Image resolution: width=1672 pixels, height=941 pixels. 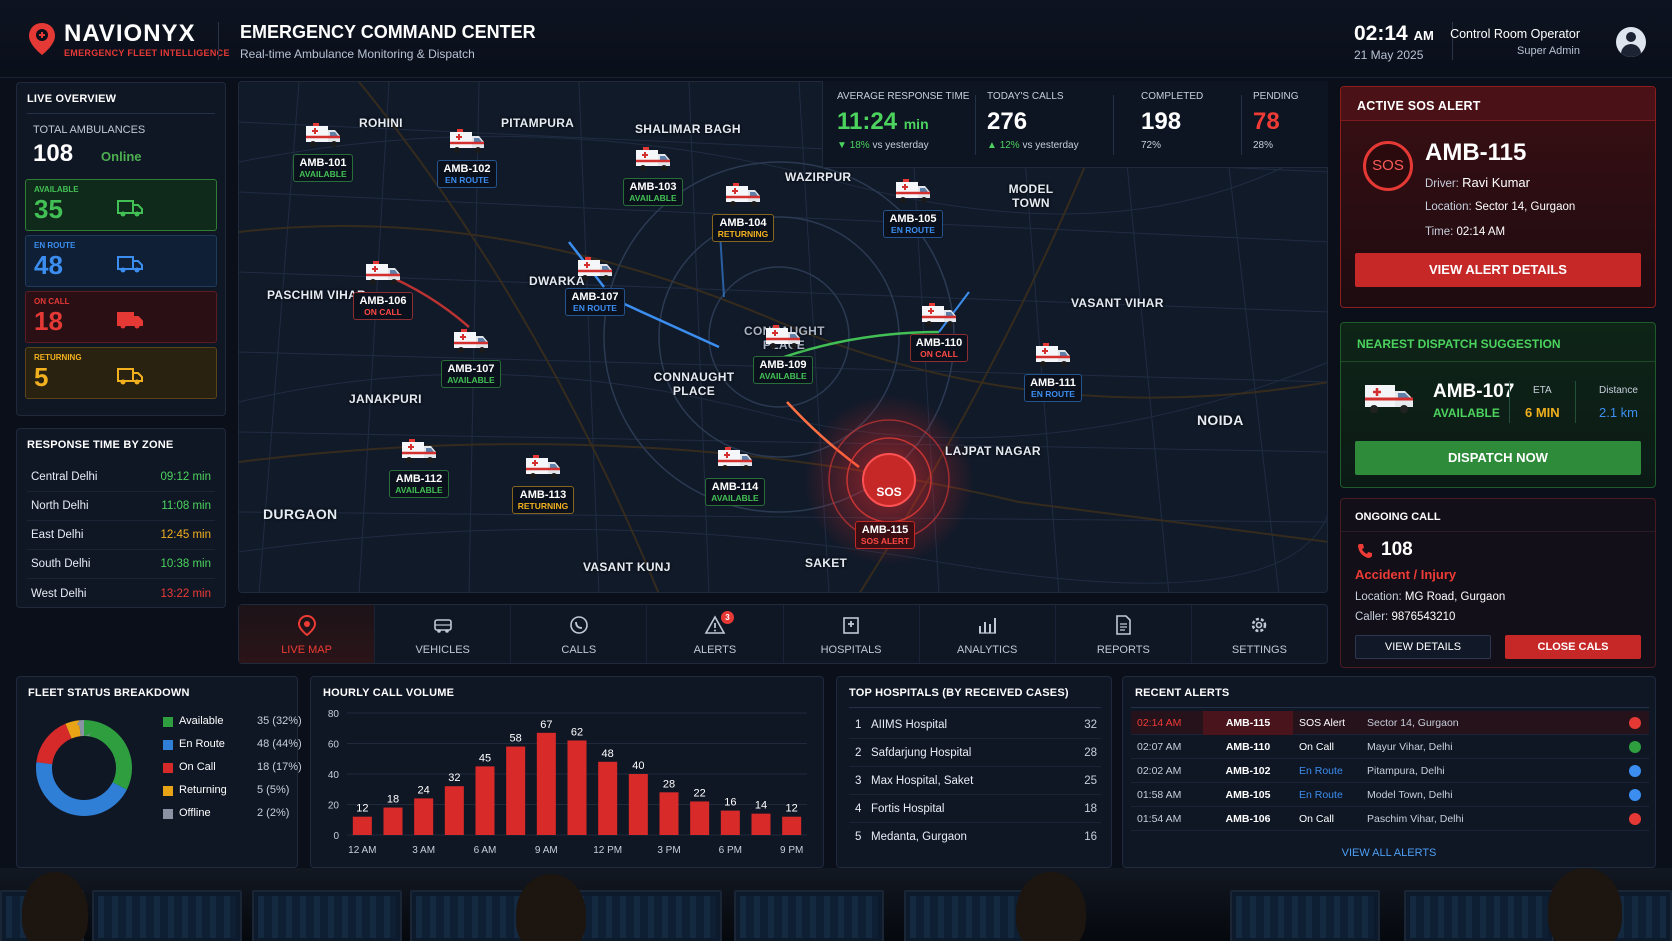 I want to click on bar-value-label: 22, so click(x=700, y=793).